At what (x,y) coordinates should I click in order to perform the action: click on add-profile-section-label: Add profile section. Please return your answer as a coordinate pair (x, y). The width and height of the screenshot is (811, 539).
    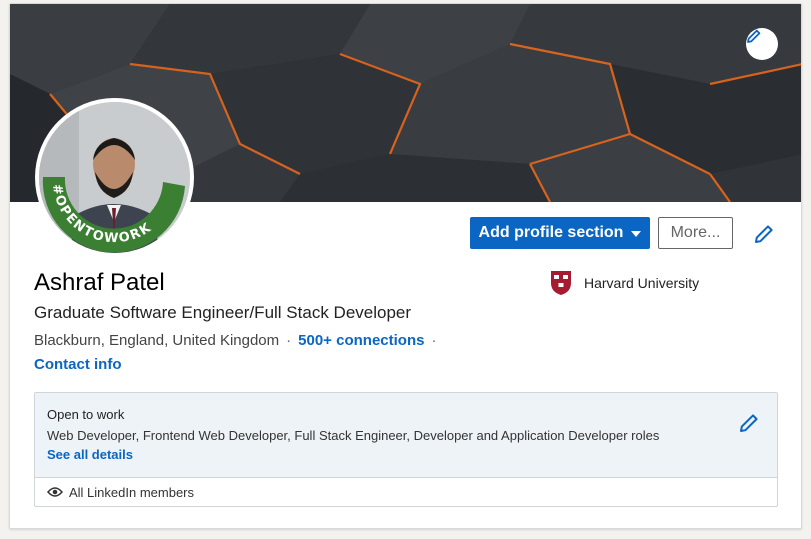
    Looking at the image, I should click on (551, 232).